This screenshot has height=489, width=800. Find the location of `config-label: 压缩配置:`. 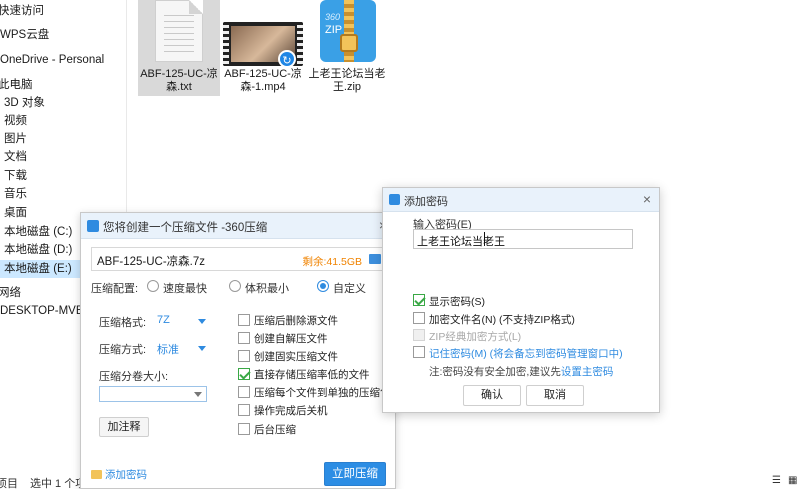

config-label: 压缩配置: is located at coordinates (115, 289).